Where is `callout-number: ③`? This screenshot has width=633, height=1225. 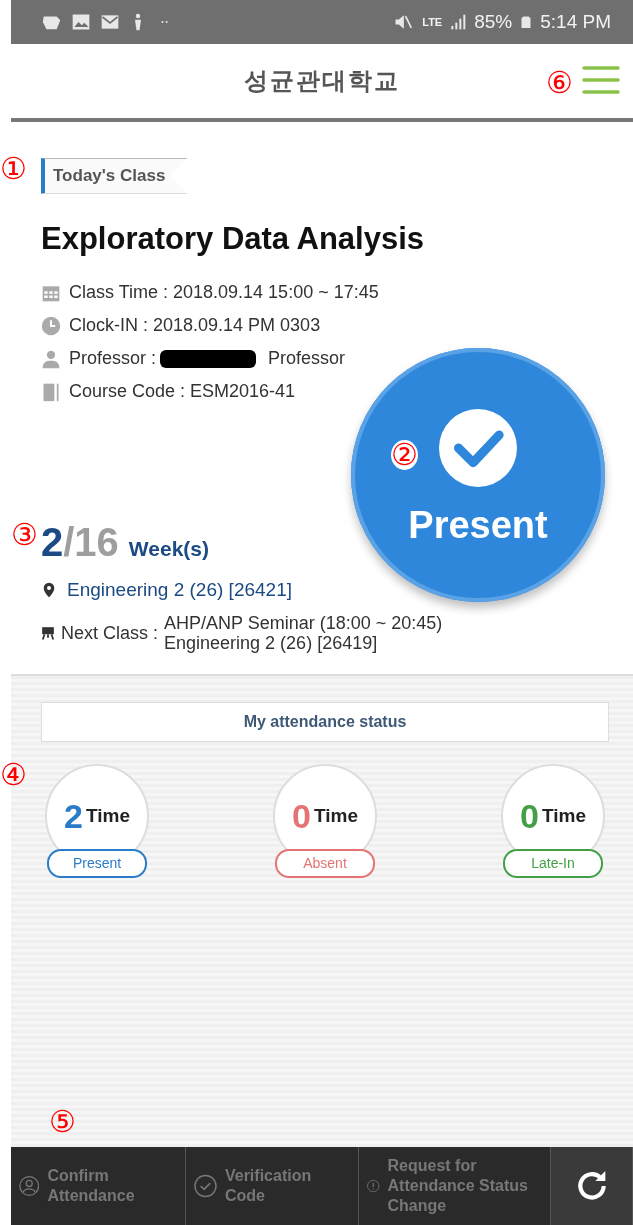
callout-number: ③ is located at coordinates (24, 535).